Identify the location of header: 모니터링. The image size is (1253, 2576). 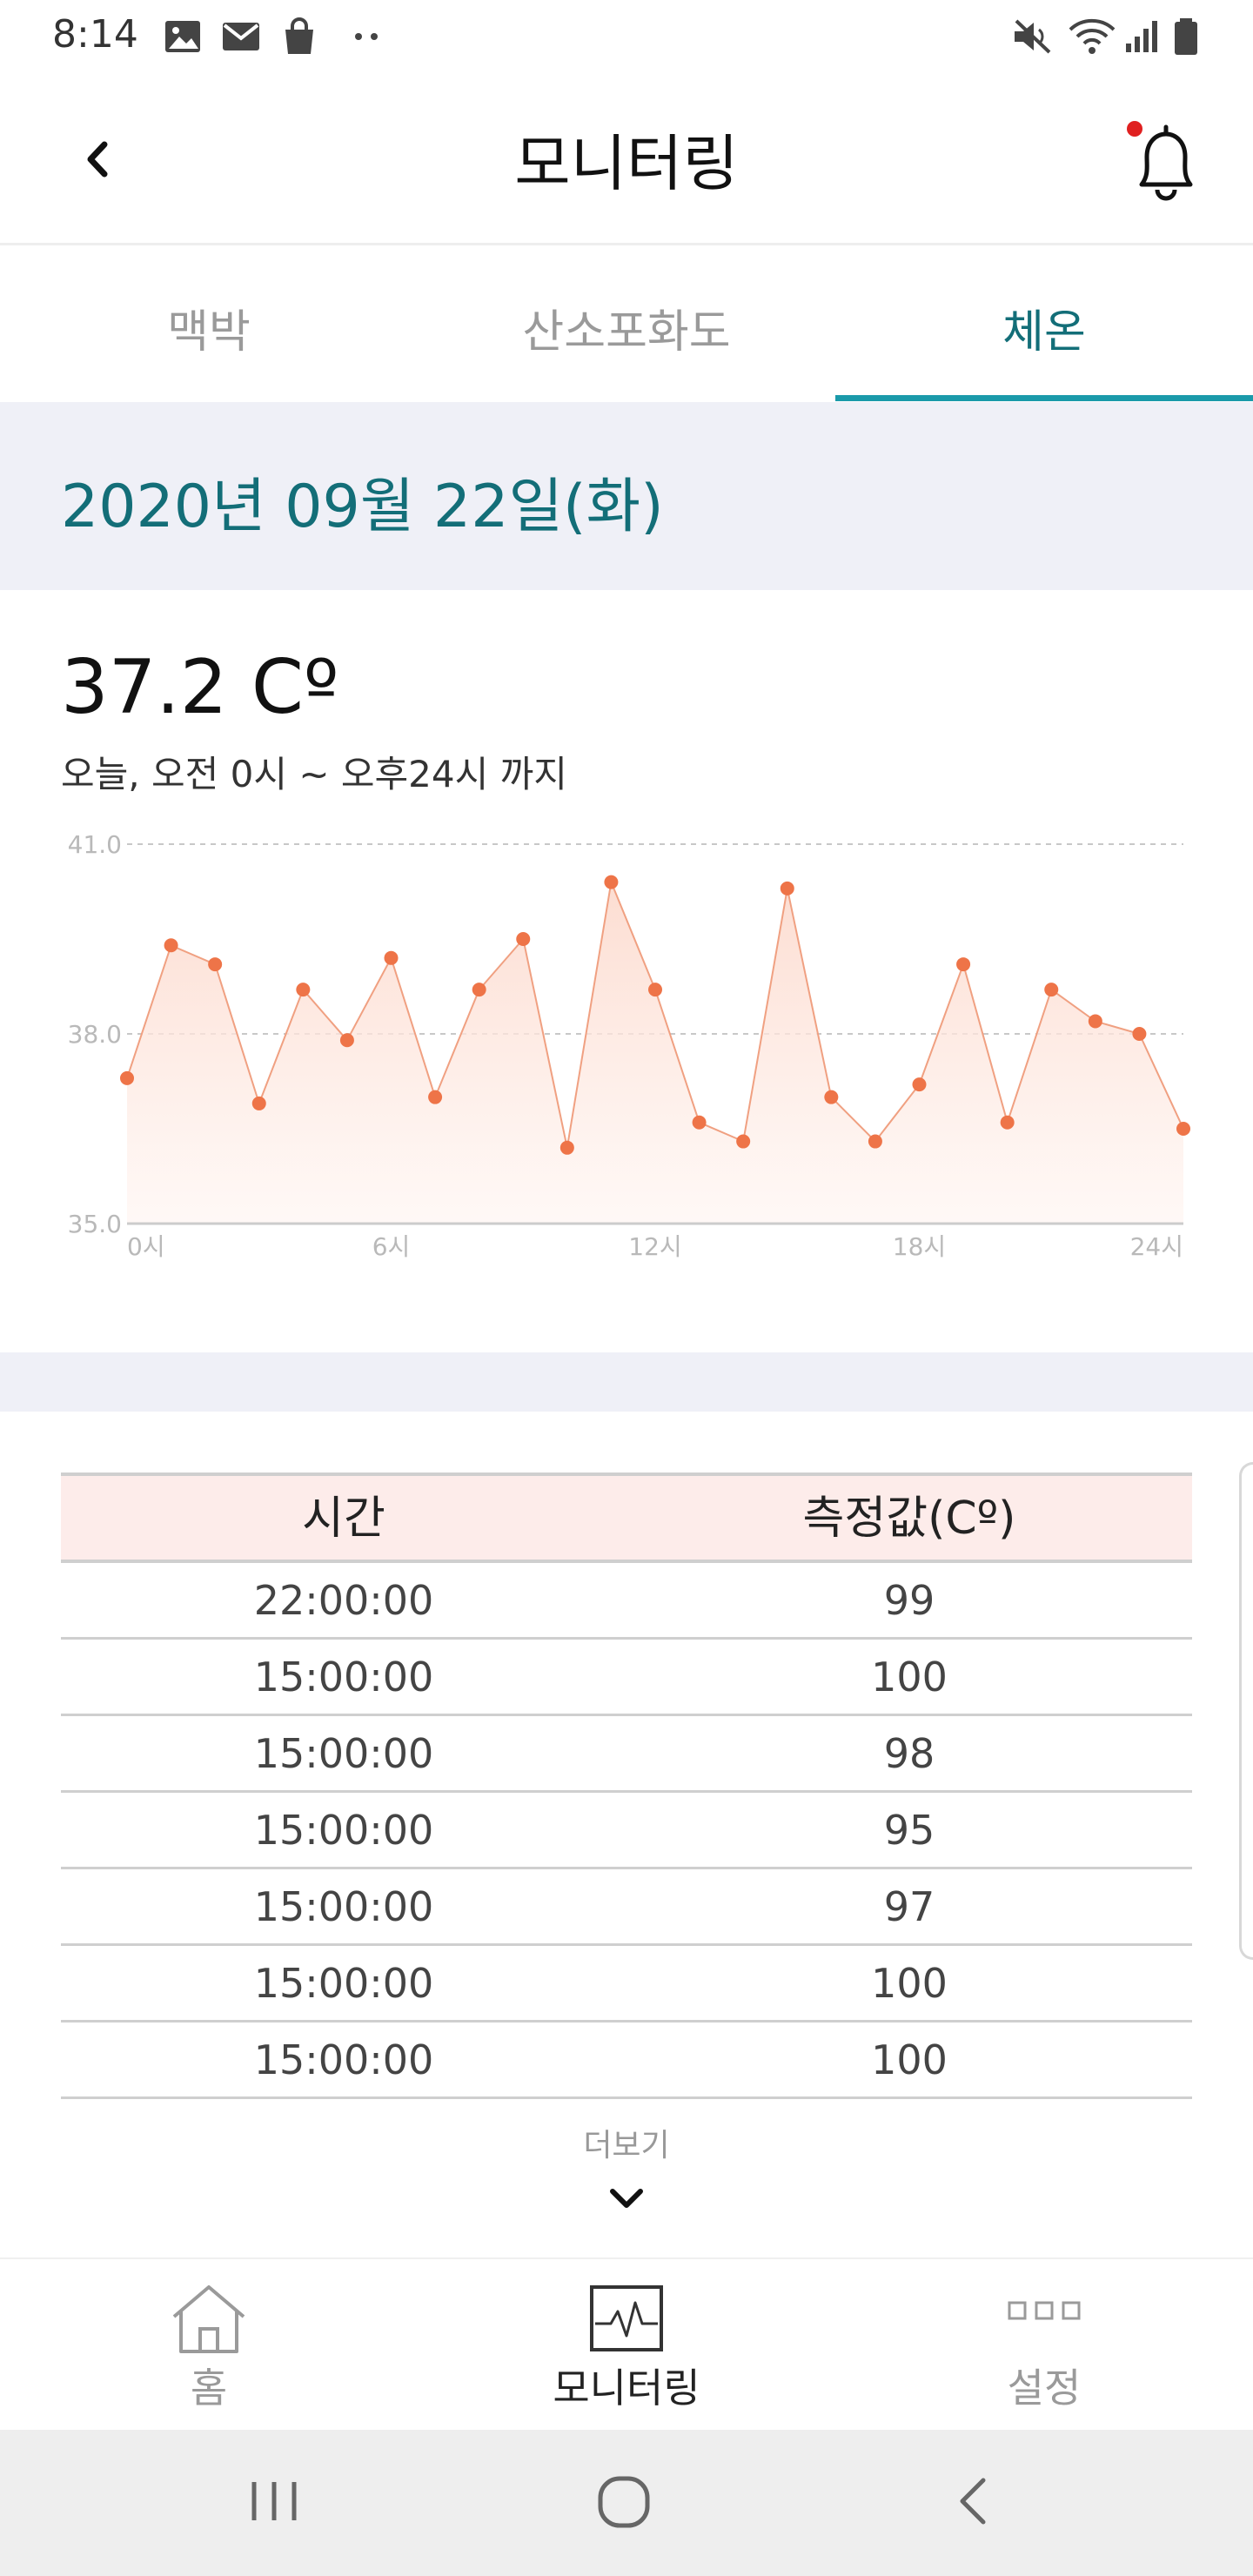
(626, 159).